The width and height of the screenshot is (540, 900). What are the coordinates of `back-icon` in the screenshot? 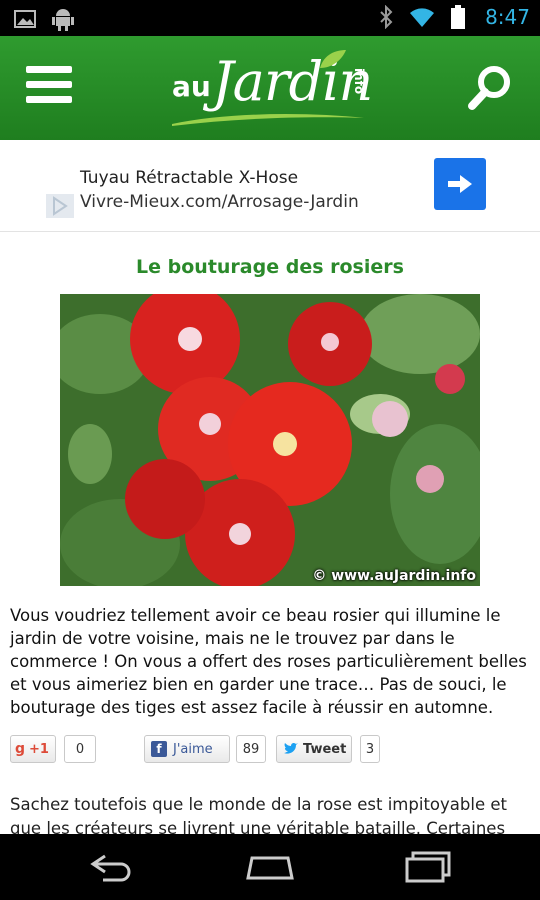 It's located at (112, 867).